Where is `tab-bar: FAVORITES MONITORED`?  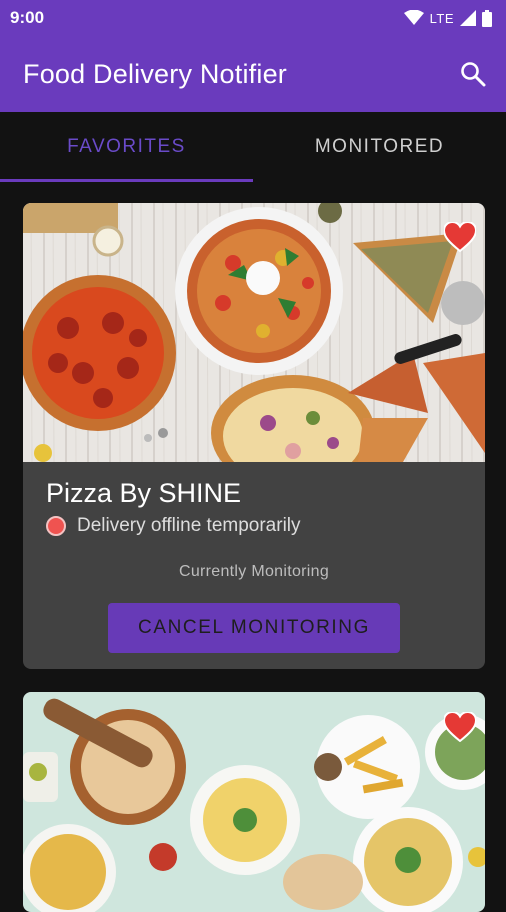 tab-bar: FAVORITES MONITORED is located at coordinates (253, 147).